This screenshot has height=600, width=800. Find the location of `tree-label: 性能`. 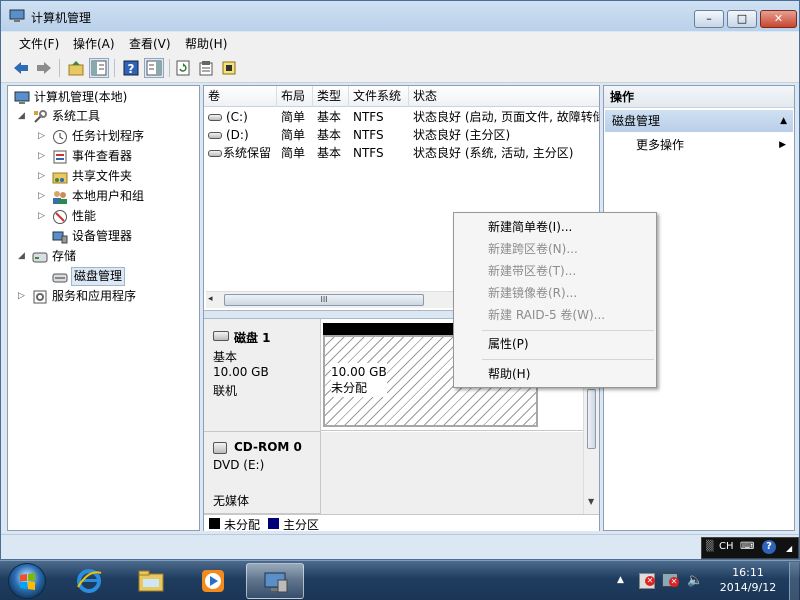

tree-label: 性能 is located at coordinates (84, 216).